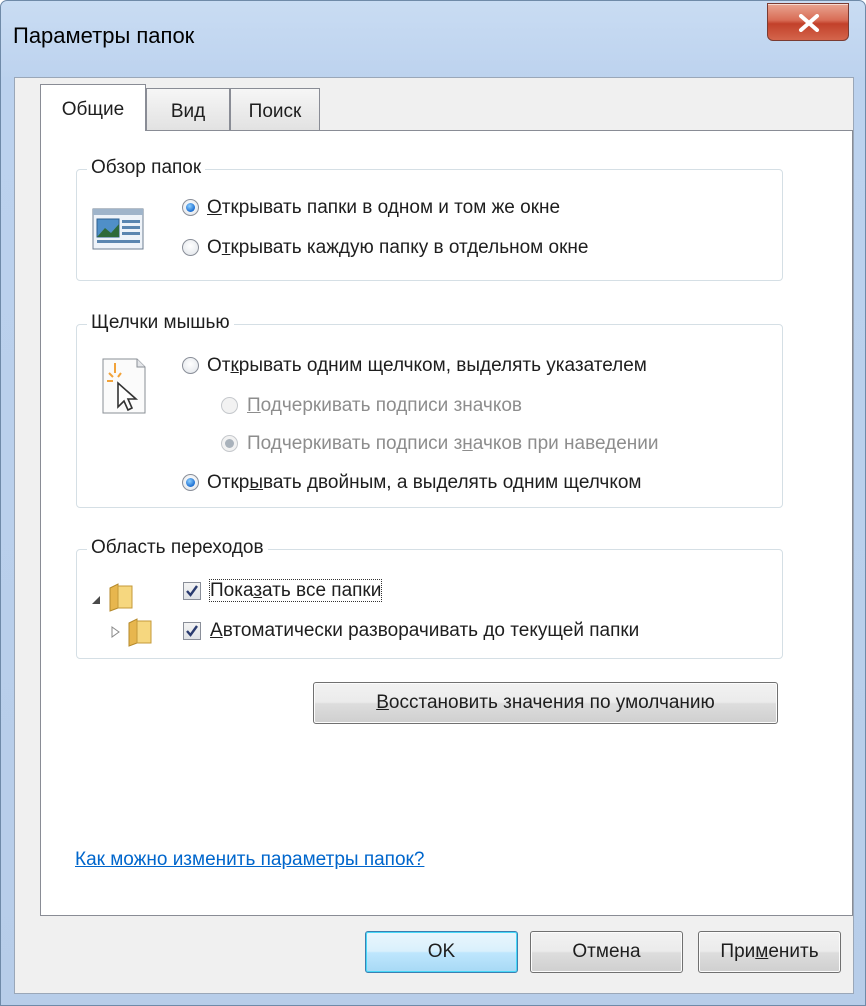 The width and height of the screenshot is (866, 1006). Describe the element at coordinates (104, 35) in the screenshot. I see `window-title: Параметры папок` at that location.